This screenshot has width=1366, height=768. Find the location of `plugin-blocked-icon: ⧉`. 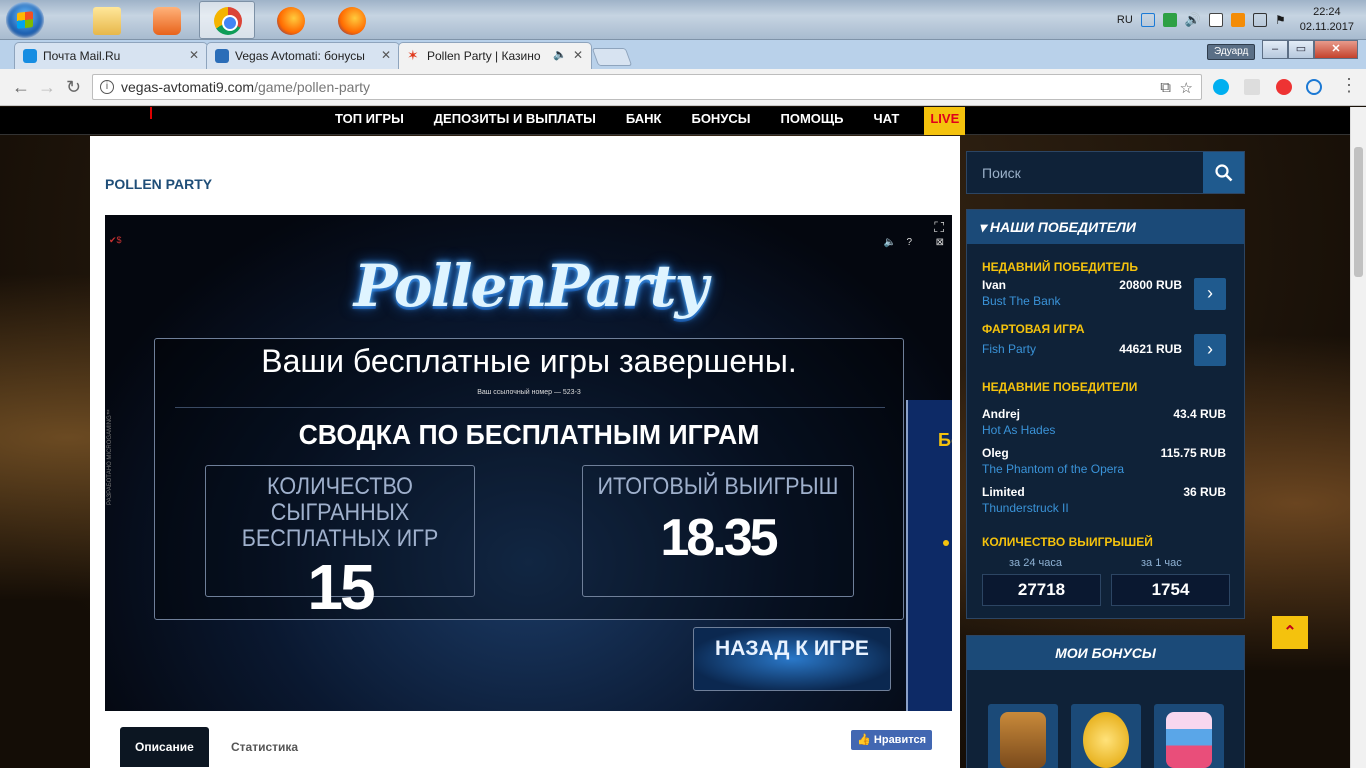

plugin-blocked-icon: ⧉ is located at coordinates (1165, 87).